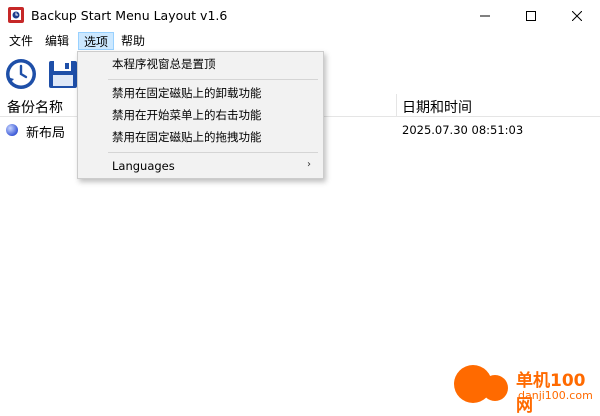  I want to click on backup-name: 新布局, so click(46, 133).